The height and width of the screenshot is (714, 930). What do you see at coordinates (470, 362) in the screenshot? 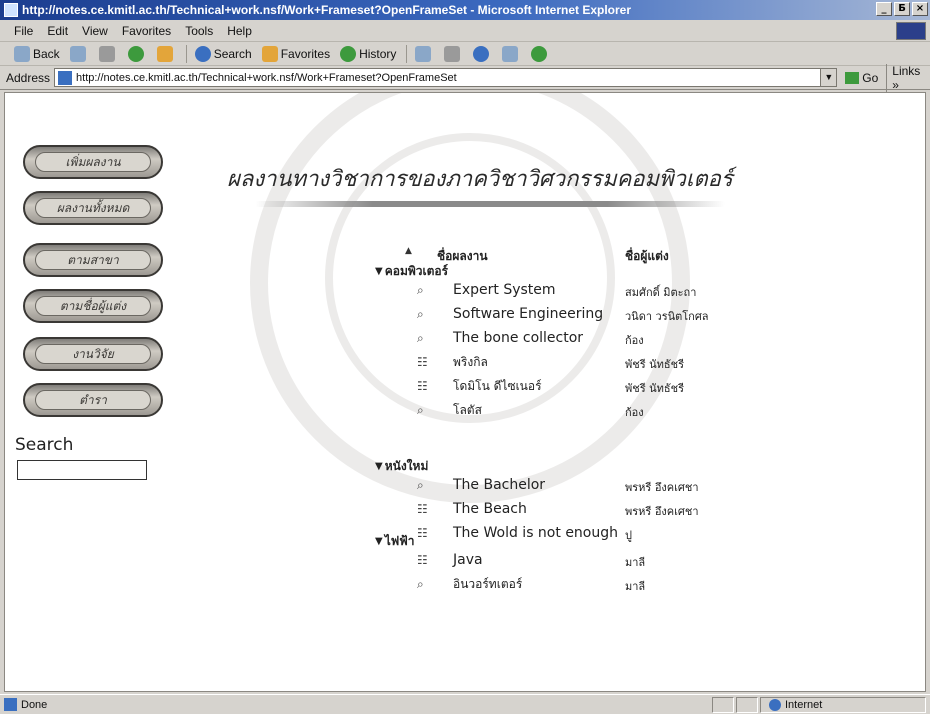
I see `work-title: พริงกิล` at bounding box center [470, 362].